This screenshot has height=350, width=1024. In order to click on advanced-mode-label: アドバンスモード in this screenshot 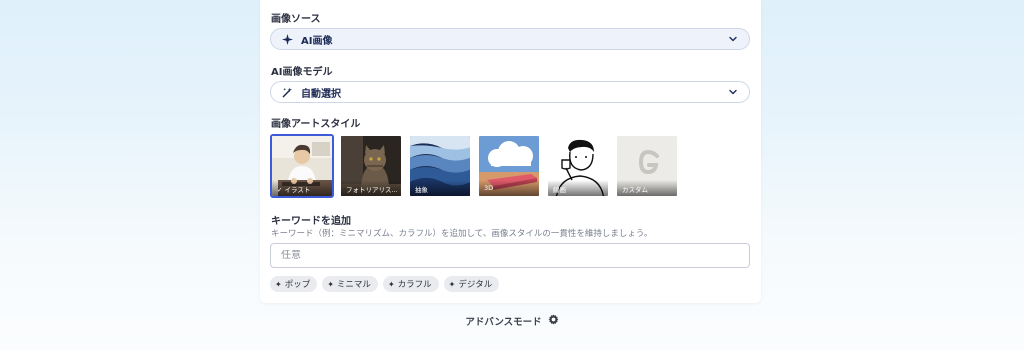, I will do `click(503, 322)`.